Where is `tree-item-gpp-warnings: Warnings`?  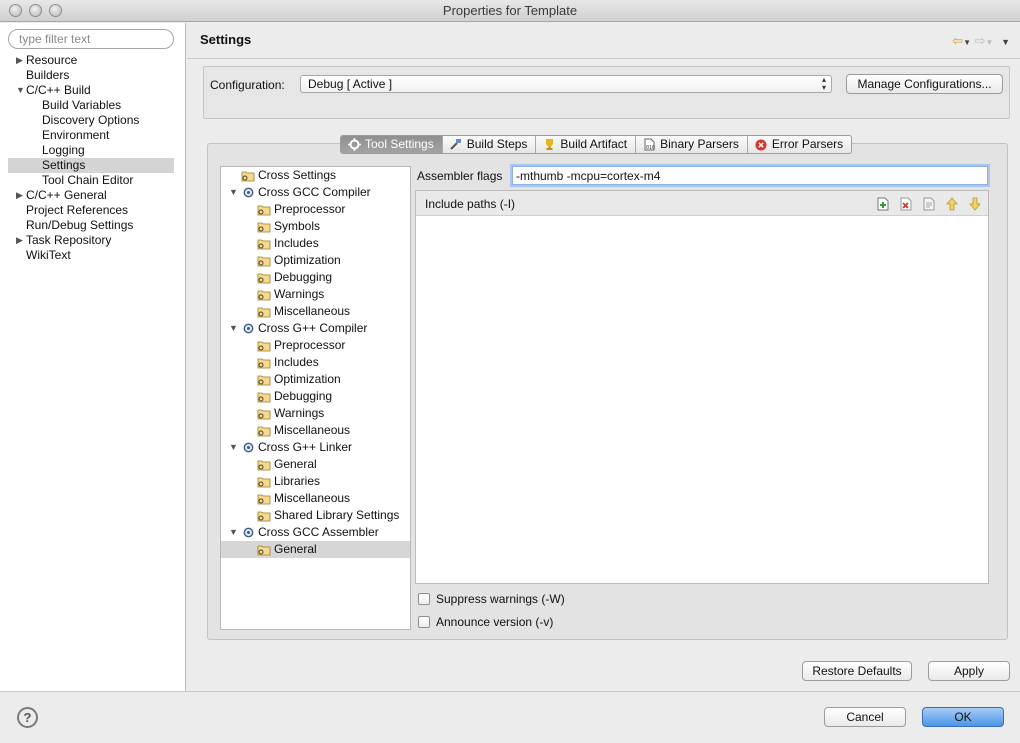 tree-item-gpp-warnings: Warnings is located at coordinates (315, 413).